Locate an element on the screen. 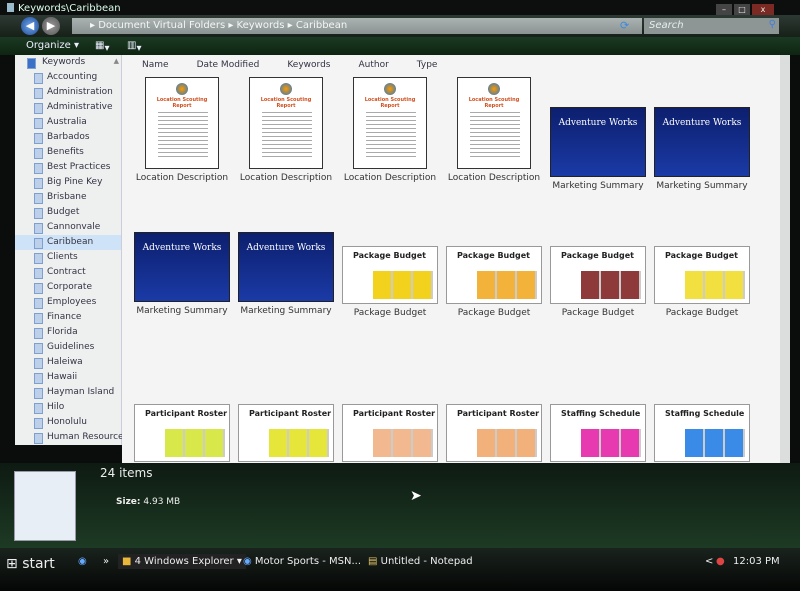 This screenshot has height=591, width=800. tray-icon: ● is located at coordinates (720, 561).